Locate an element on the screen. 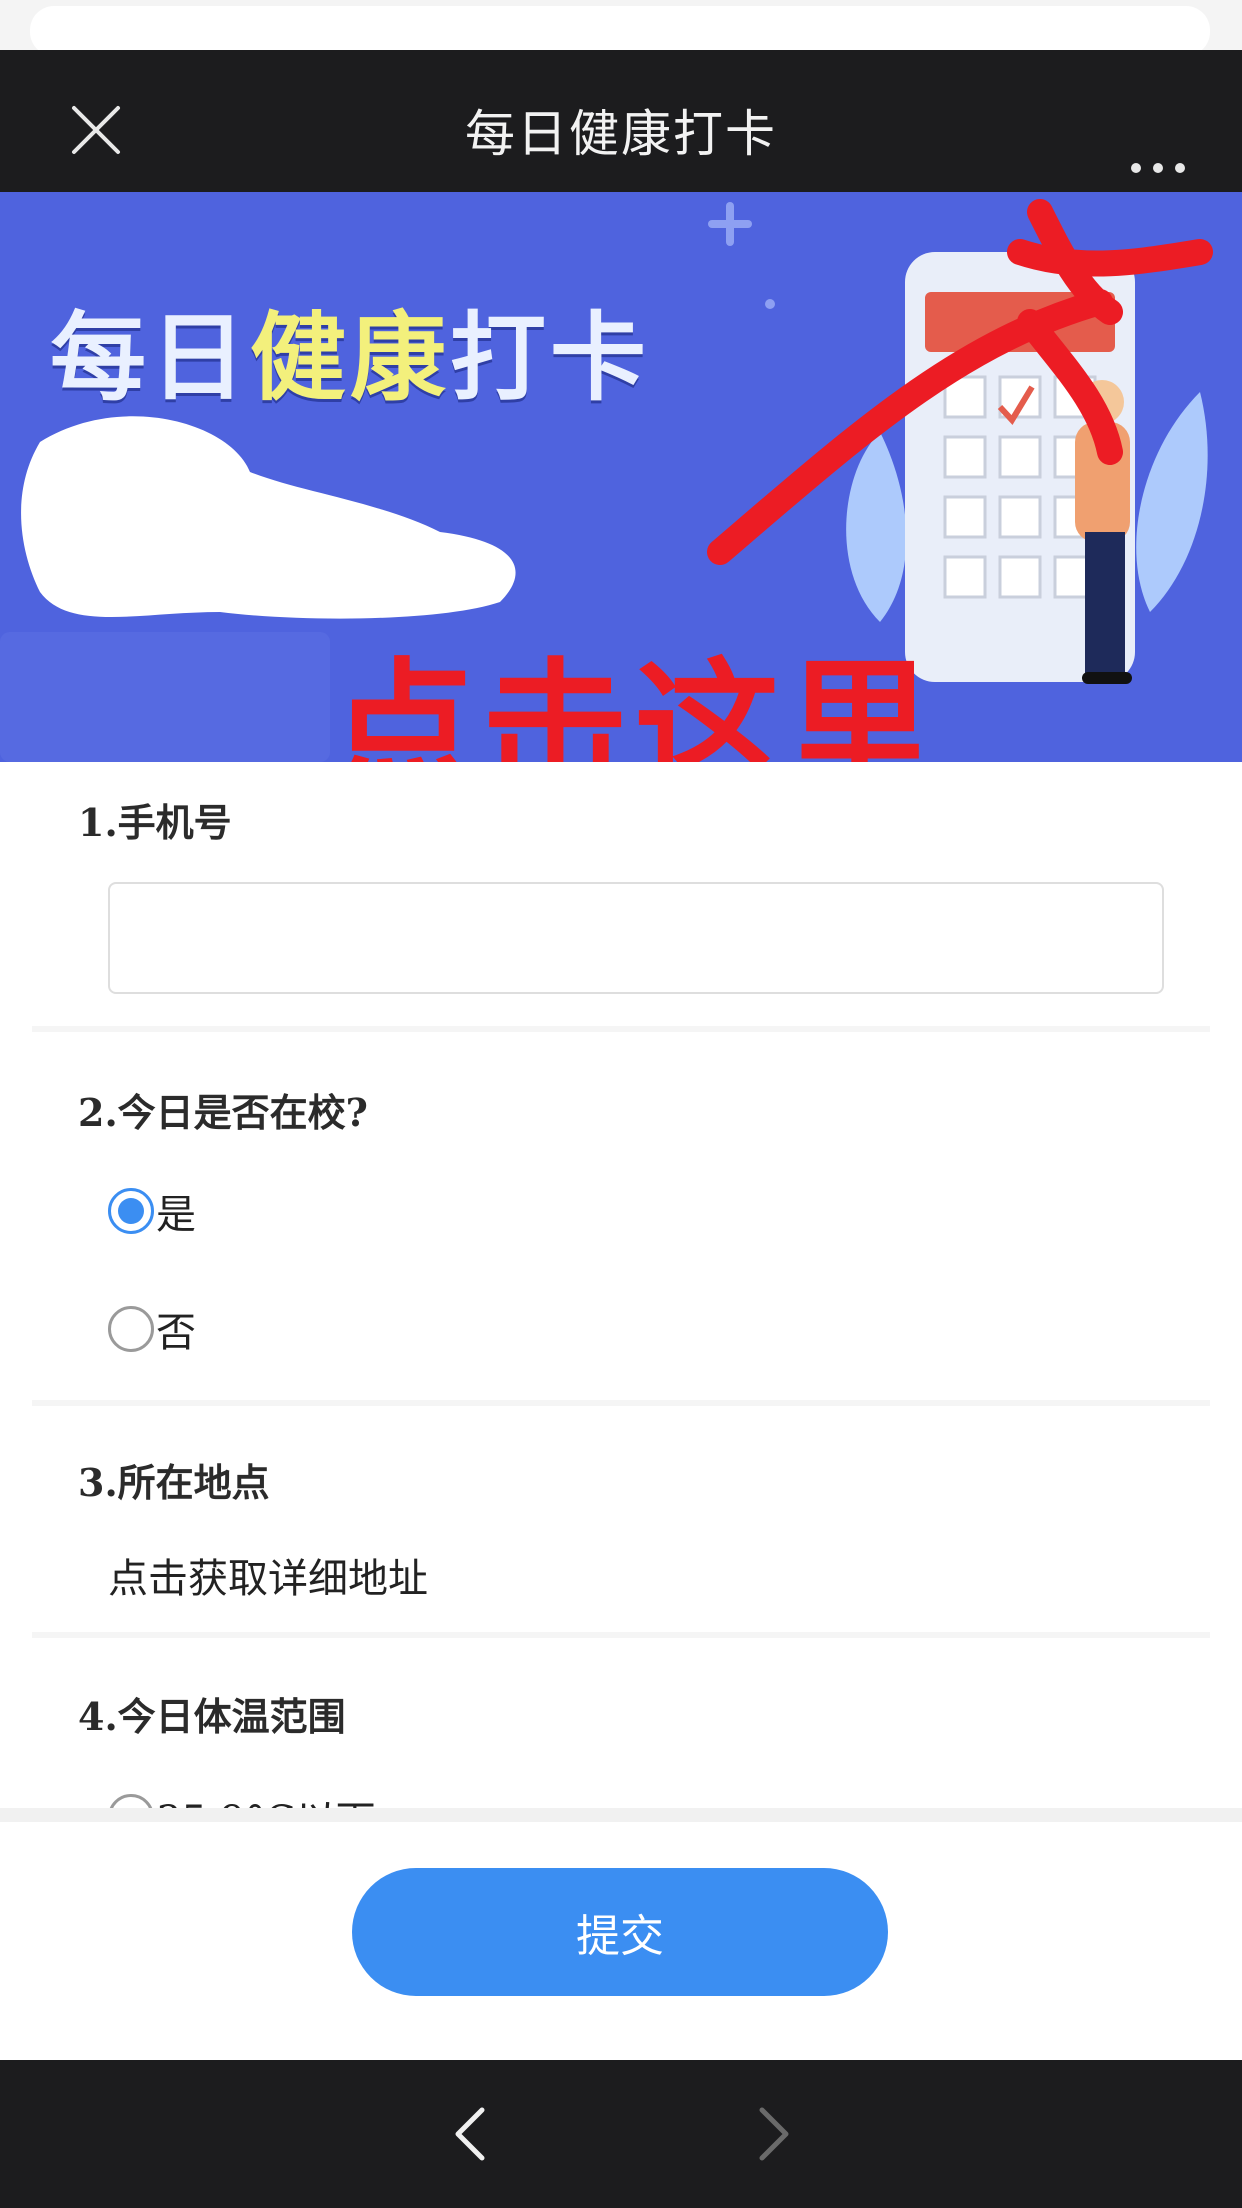 Image resolution: width=1242 pixels, height=2208 pixels. bottom-navigation is located at coordinates (621, 2134).